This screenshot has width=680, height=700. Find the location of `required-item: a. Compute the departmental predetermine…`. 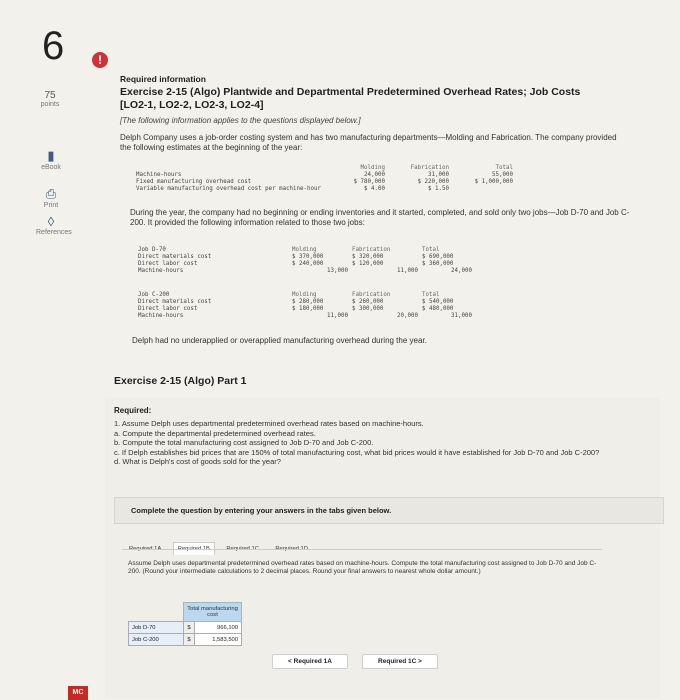

required-item: a. Compute the departmental predetermine… is located at coordinates (215, 433).